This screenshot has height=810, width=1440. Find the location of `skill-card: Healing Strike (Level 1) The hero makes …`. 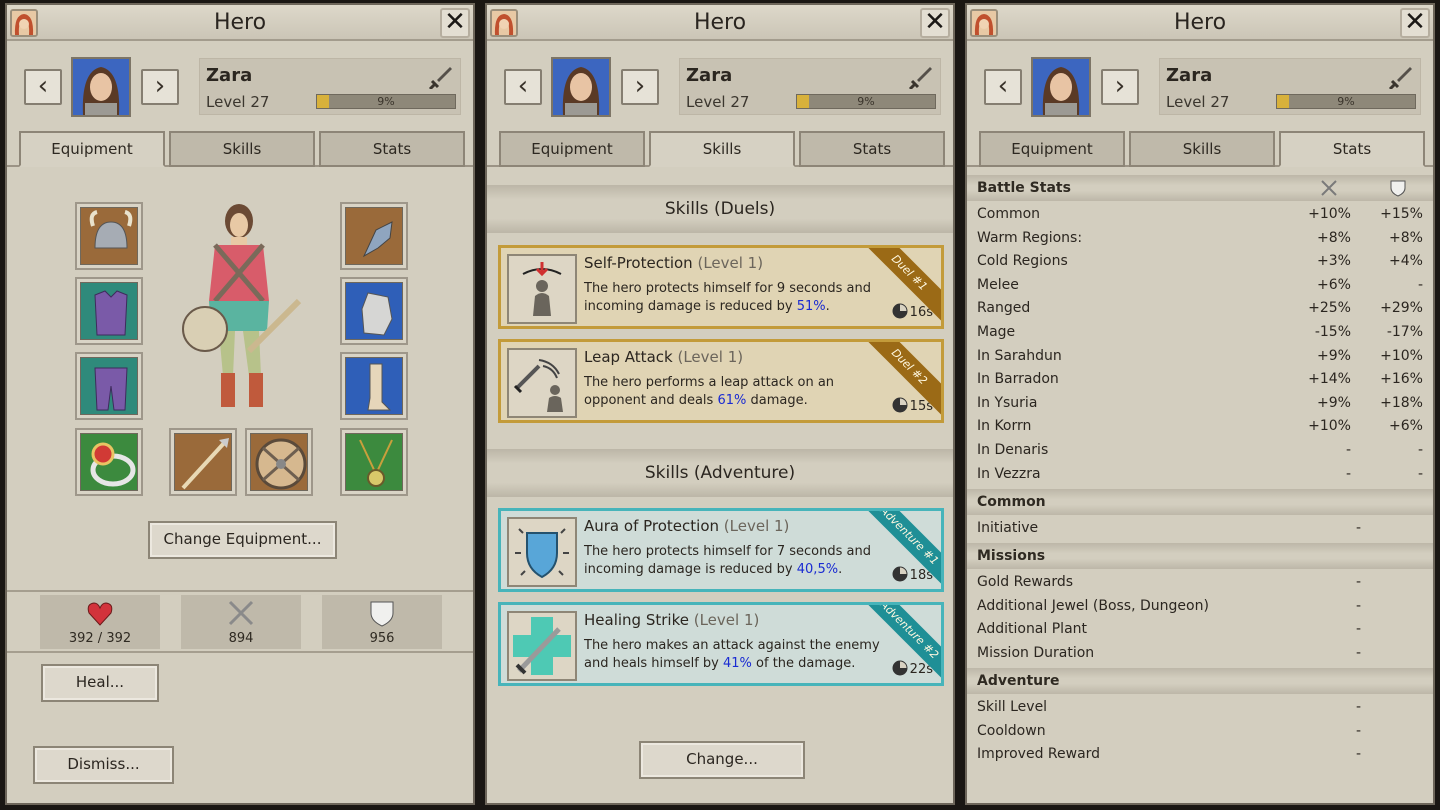

skill-card: Healing Strike (Level 1) The hero makes … is located at coordinates (721, 644).